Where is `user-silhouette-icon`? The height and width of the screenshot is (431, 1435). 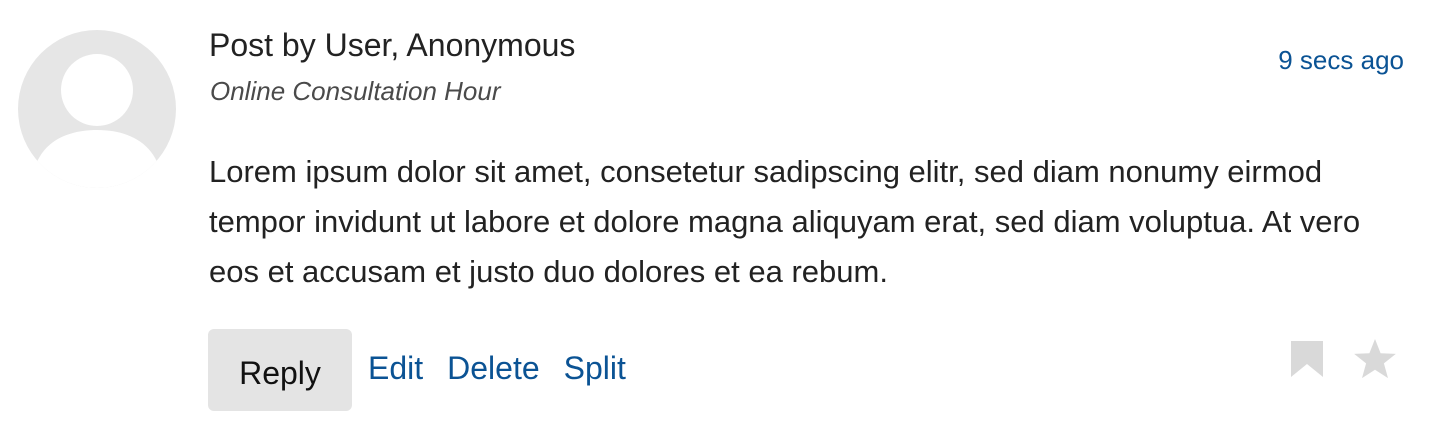
user-silhouette-icon is located at coordinates (97, 121).